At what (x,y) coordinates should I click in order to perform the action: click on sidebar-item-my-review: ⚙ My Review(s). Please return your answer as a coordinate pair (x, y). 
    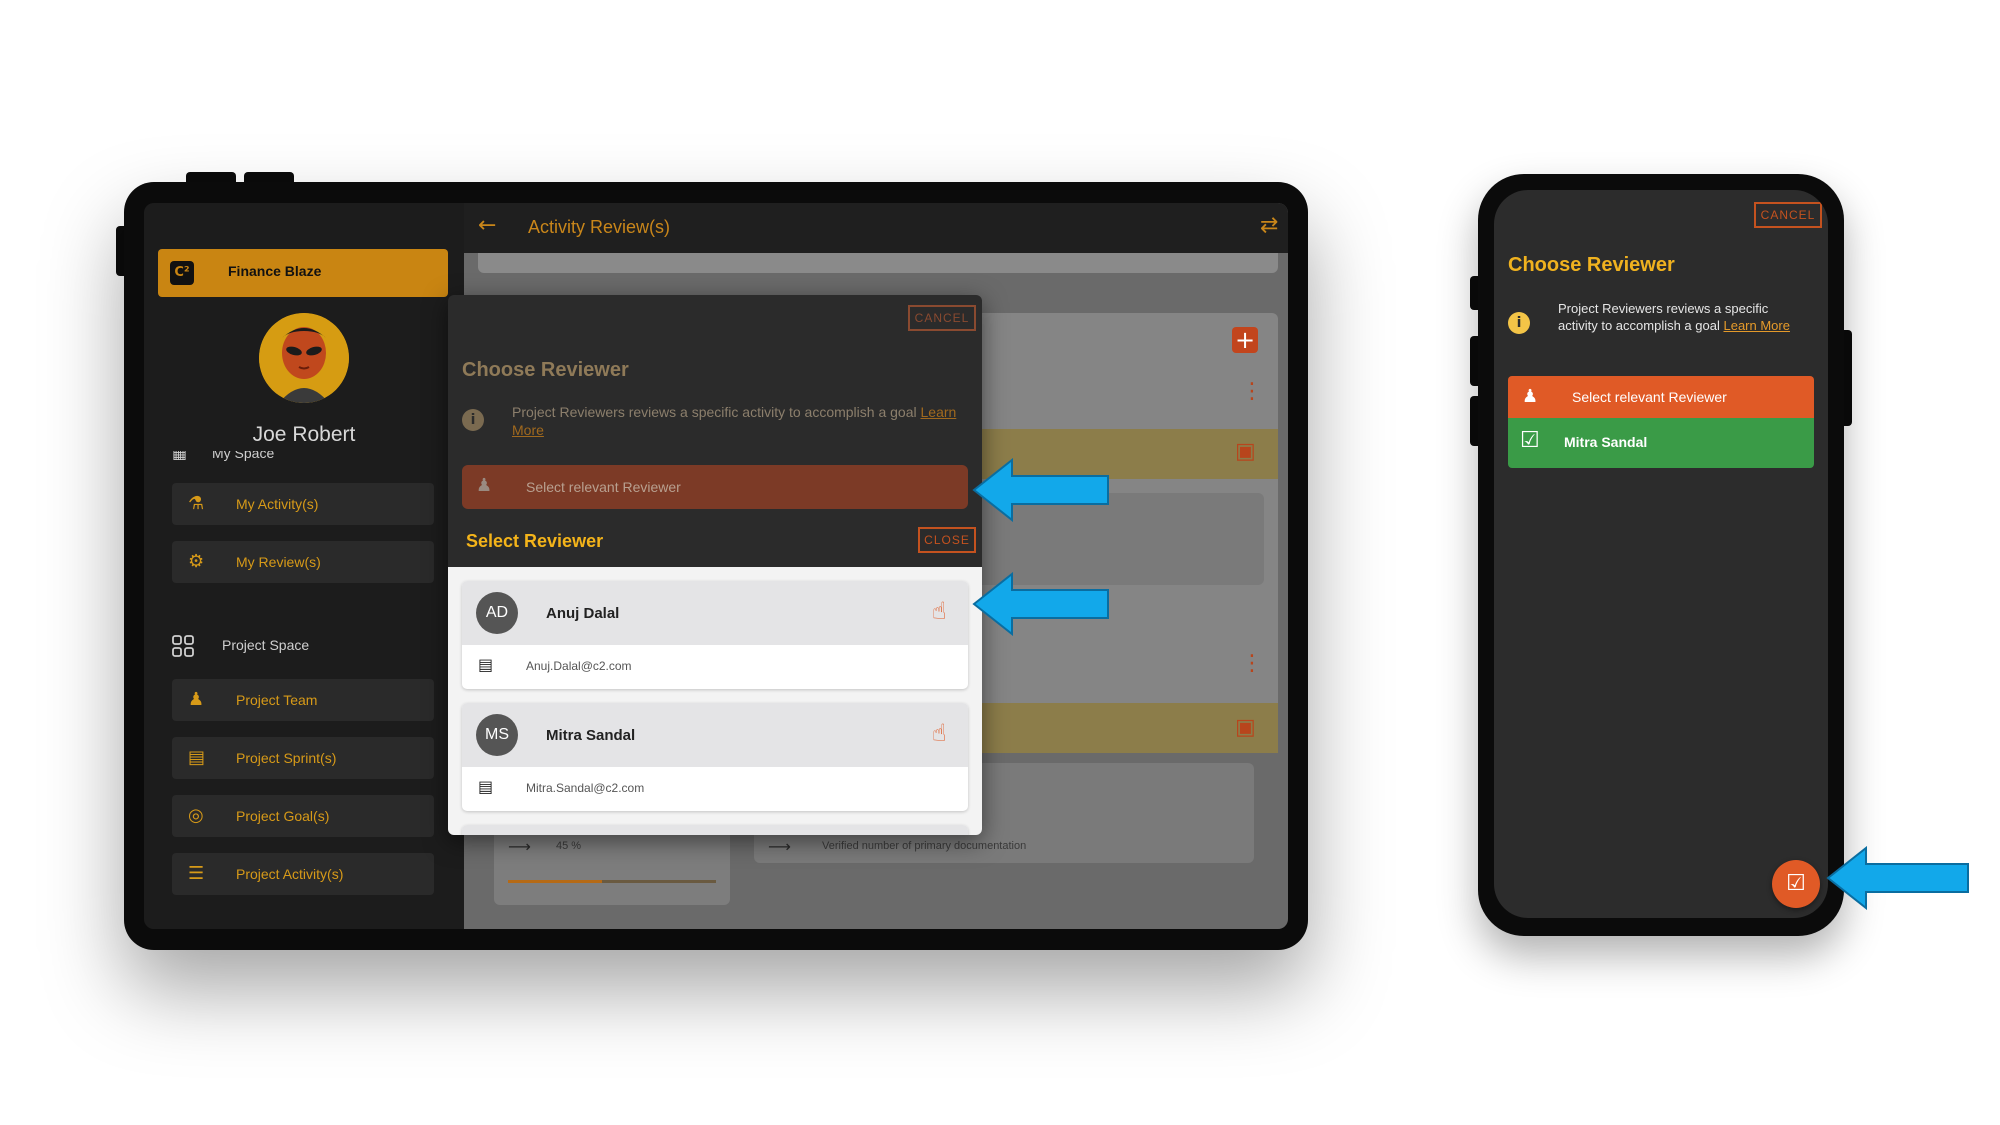
    Looking at the image, I should click on (303, 562).